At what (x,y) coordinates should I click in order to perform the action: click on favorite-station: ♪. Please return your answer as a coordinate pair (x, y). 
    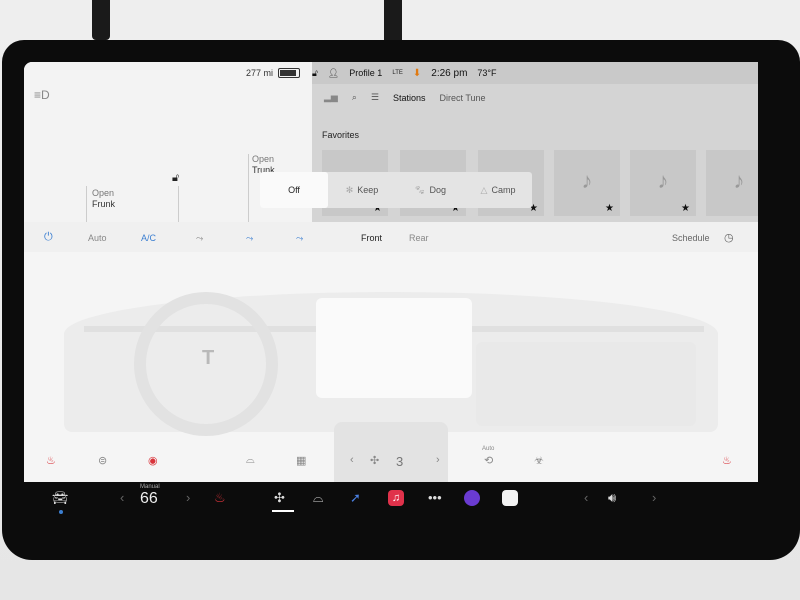
    Looking at the image, I should click on (732, 183).